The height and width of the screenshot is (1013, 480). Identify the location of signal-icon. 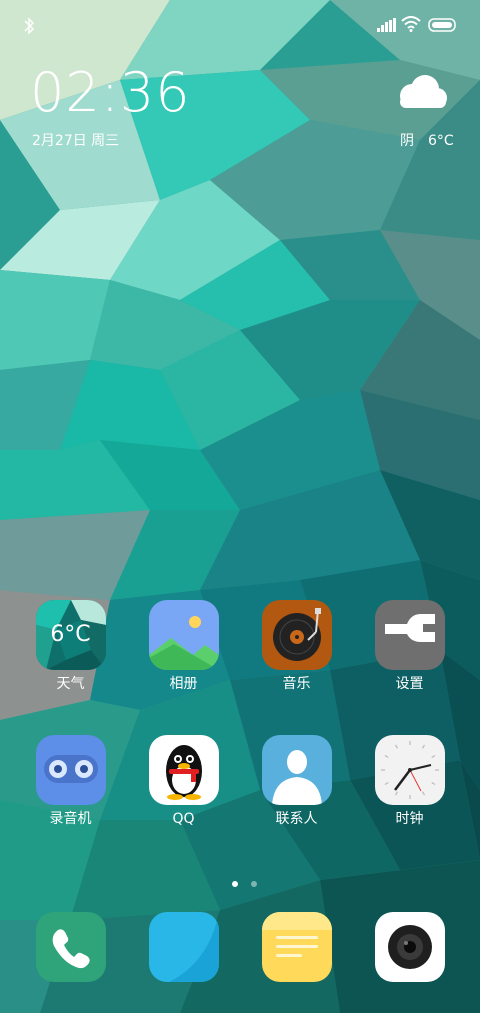
(386, 25).